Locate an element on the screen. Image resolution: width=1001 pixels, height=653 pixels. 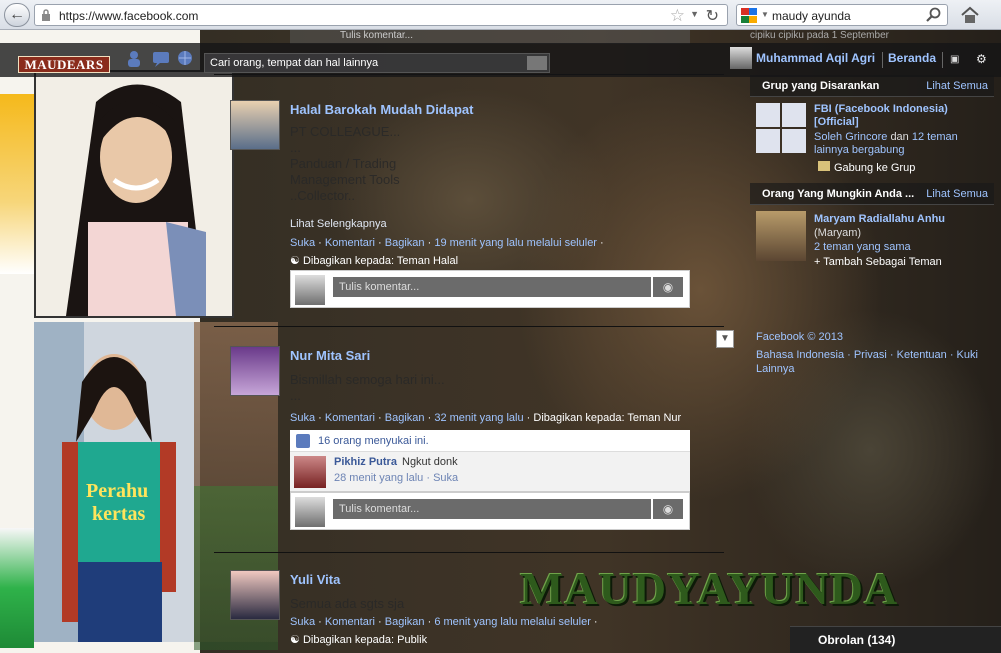
people-see-all-link: Lihat Semua is located at coordinates (957, 194).